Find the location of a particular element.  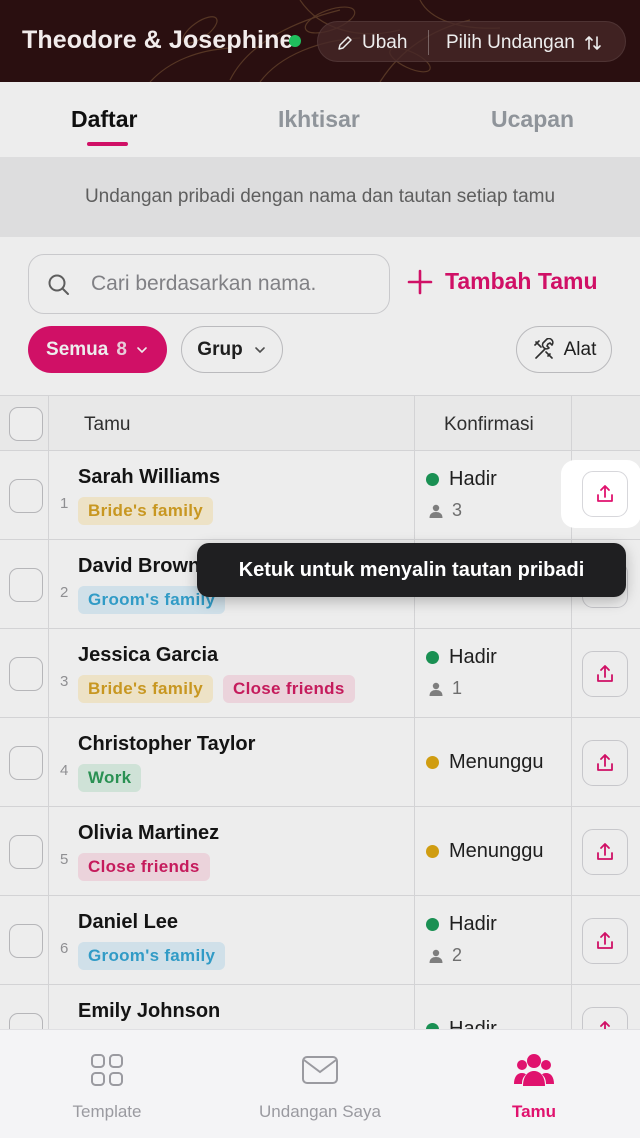

table-row: 1 Sarah Williams Bride's family Hadir 3 is located at coordinates (320, 495).